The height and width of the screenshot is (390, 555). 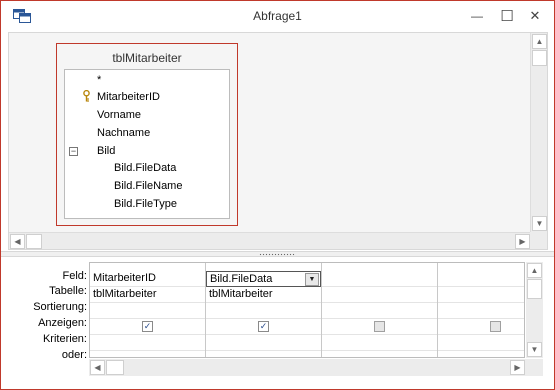 I want to click on primary-key-icon, so click(x=86, y=96).